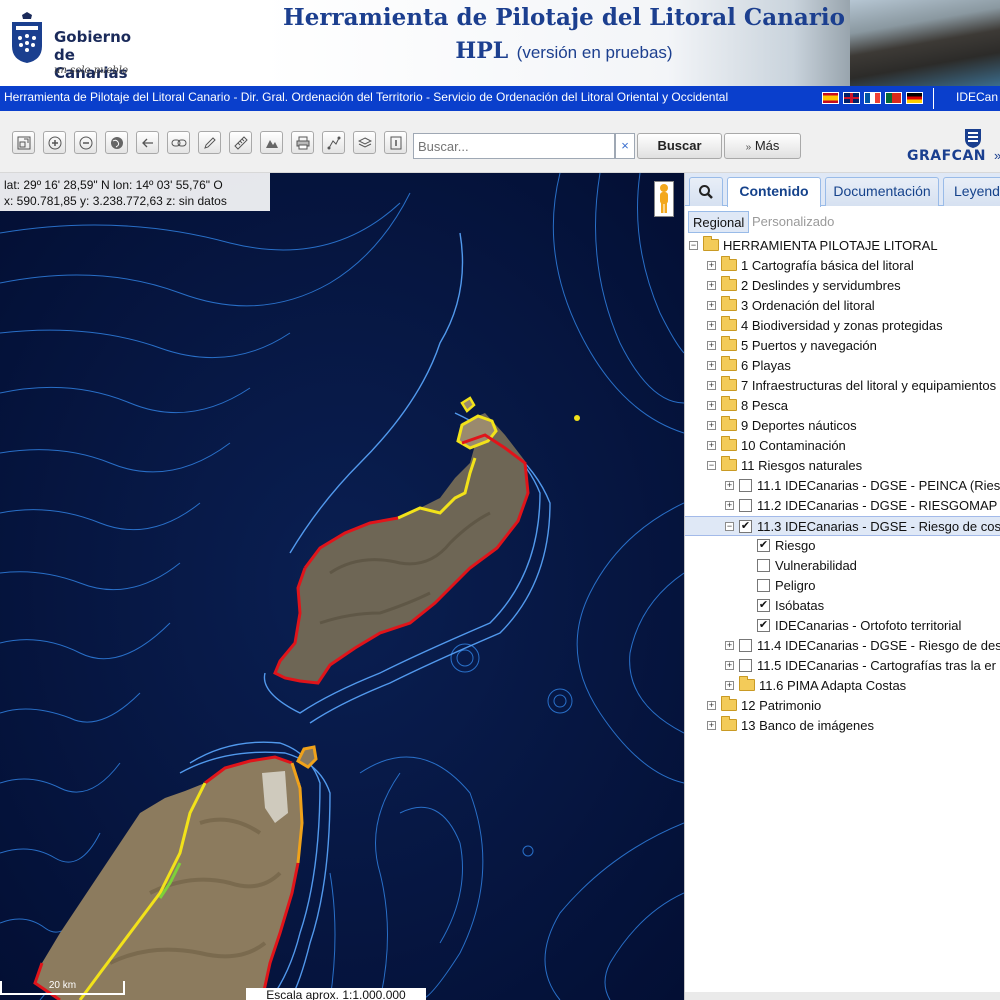 The width and height of the screenshot is (1000, 1000). I want to click on tree-row: +8 Pesca, so click(842, 406).